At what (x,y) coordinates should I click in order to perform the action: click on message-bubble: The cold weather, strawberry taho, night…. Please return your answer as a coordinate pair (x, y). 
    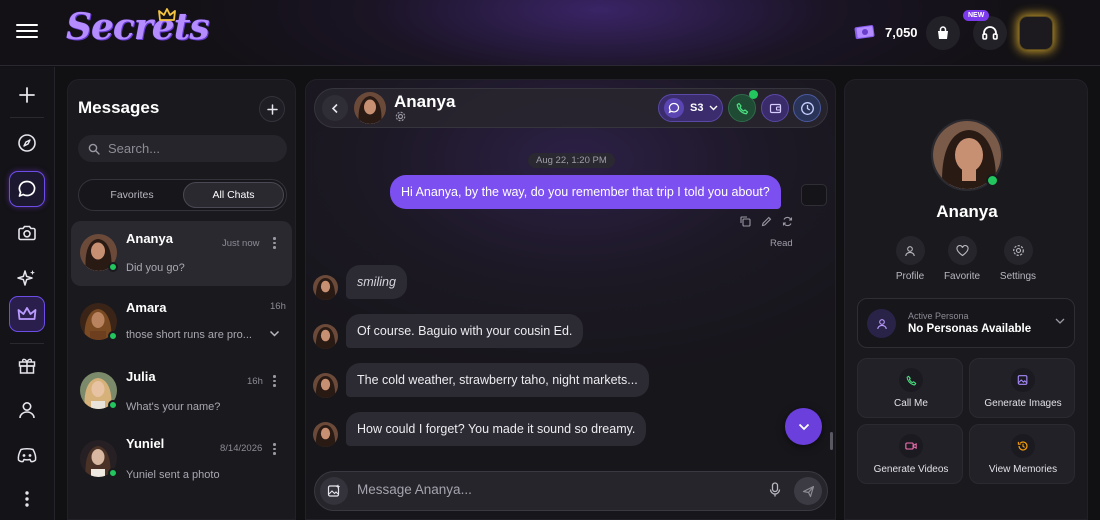
    Looking at the image, I should click on (497, 380).